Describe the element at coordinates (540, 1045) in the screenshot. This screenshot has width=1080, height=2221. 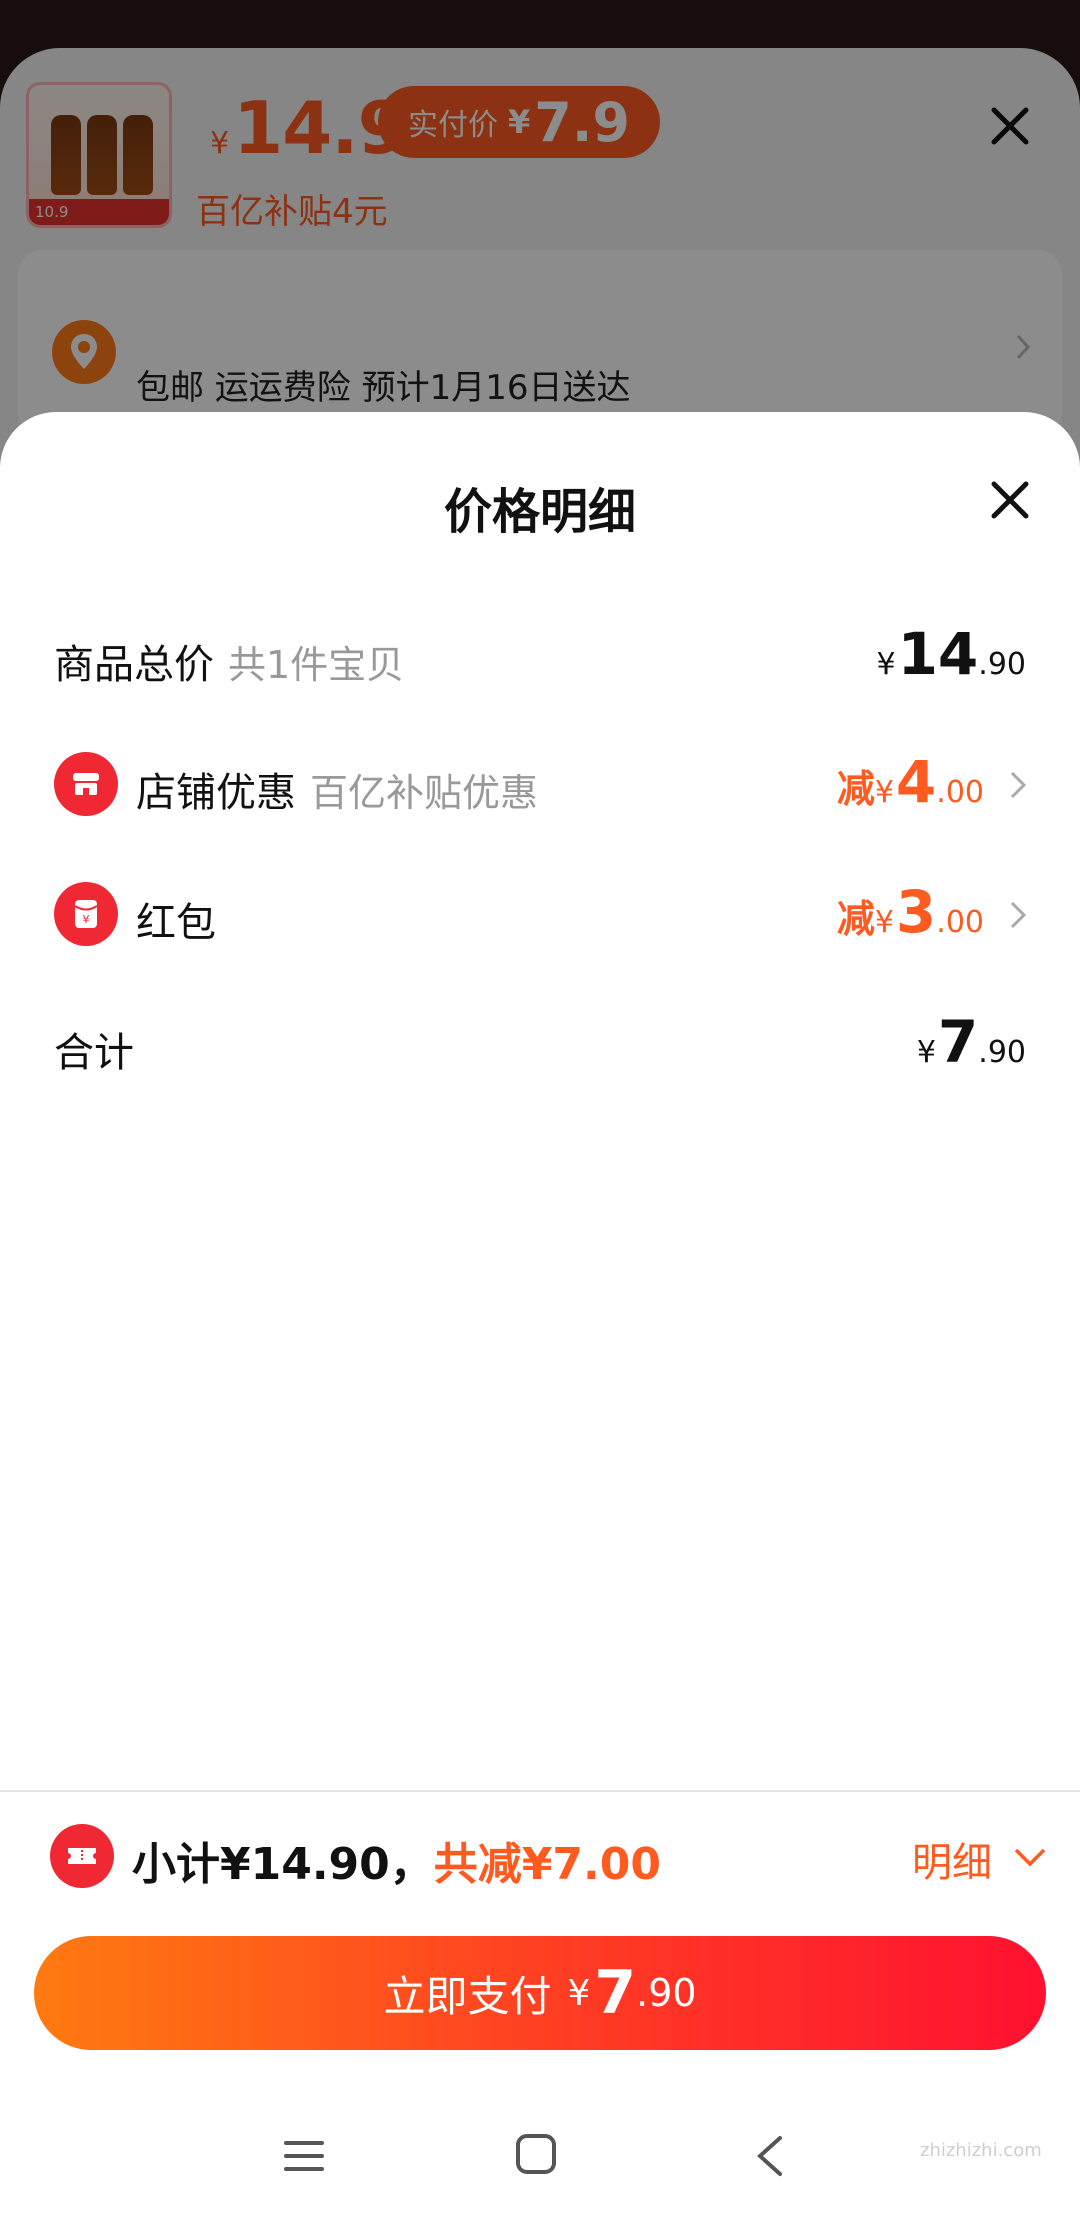
I see `price-row-total: 合计 ¥ 7 .90` at that location.